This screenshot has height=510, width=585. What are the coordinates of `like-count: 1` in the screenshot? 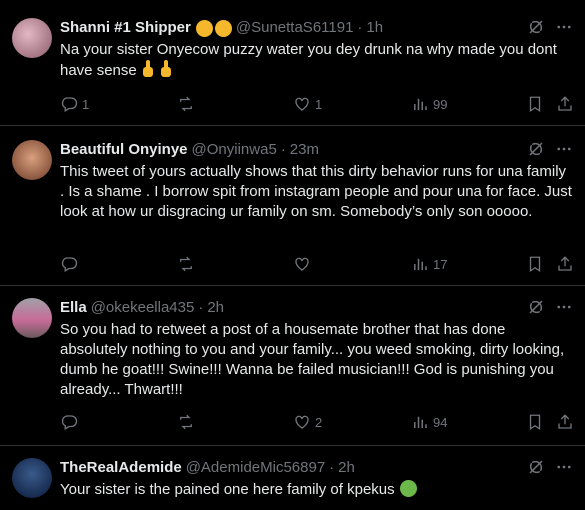 It's located at (319, 104).